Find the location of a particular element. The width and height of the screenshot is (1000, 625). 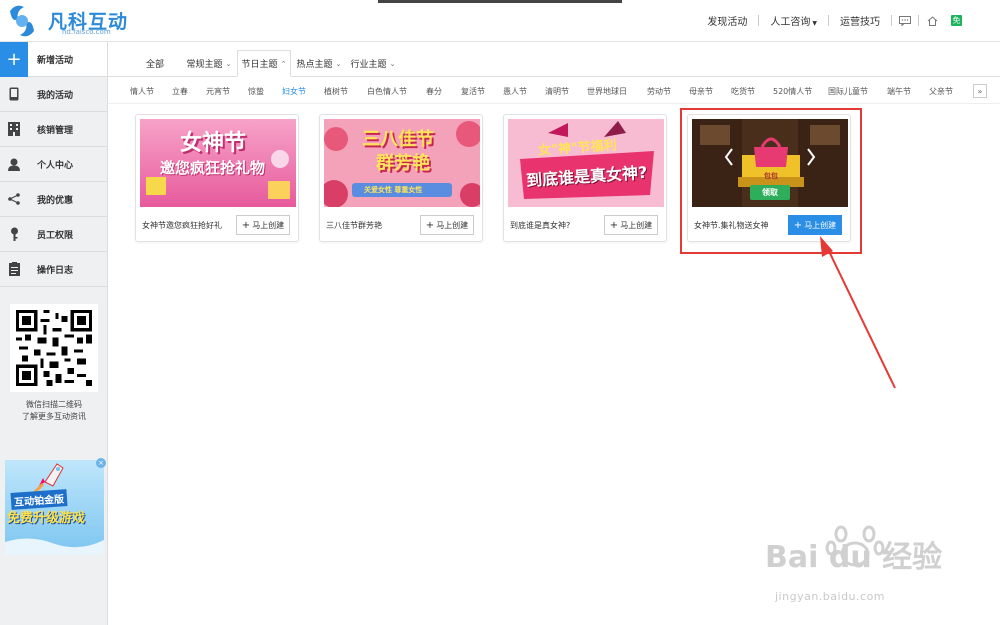

festival-item-active: 妇女节 is located at coordinates (294, 91).